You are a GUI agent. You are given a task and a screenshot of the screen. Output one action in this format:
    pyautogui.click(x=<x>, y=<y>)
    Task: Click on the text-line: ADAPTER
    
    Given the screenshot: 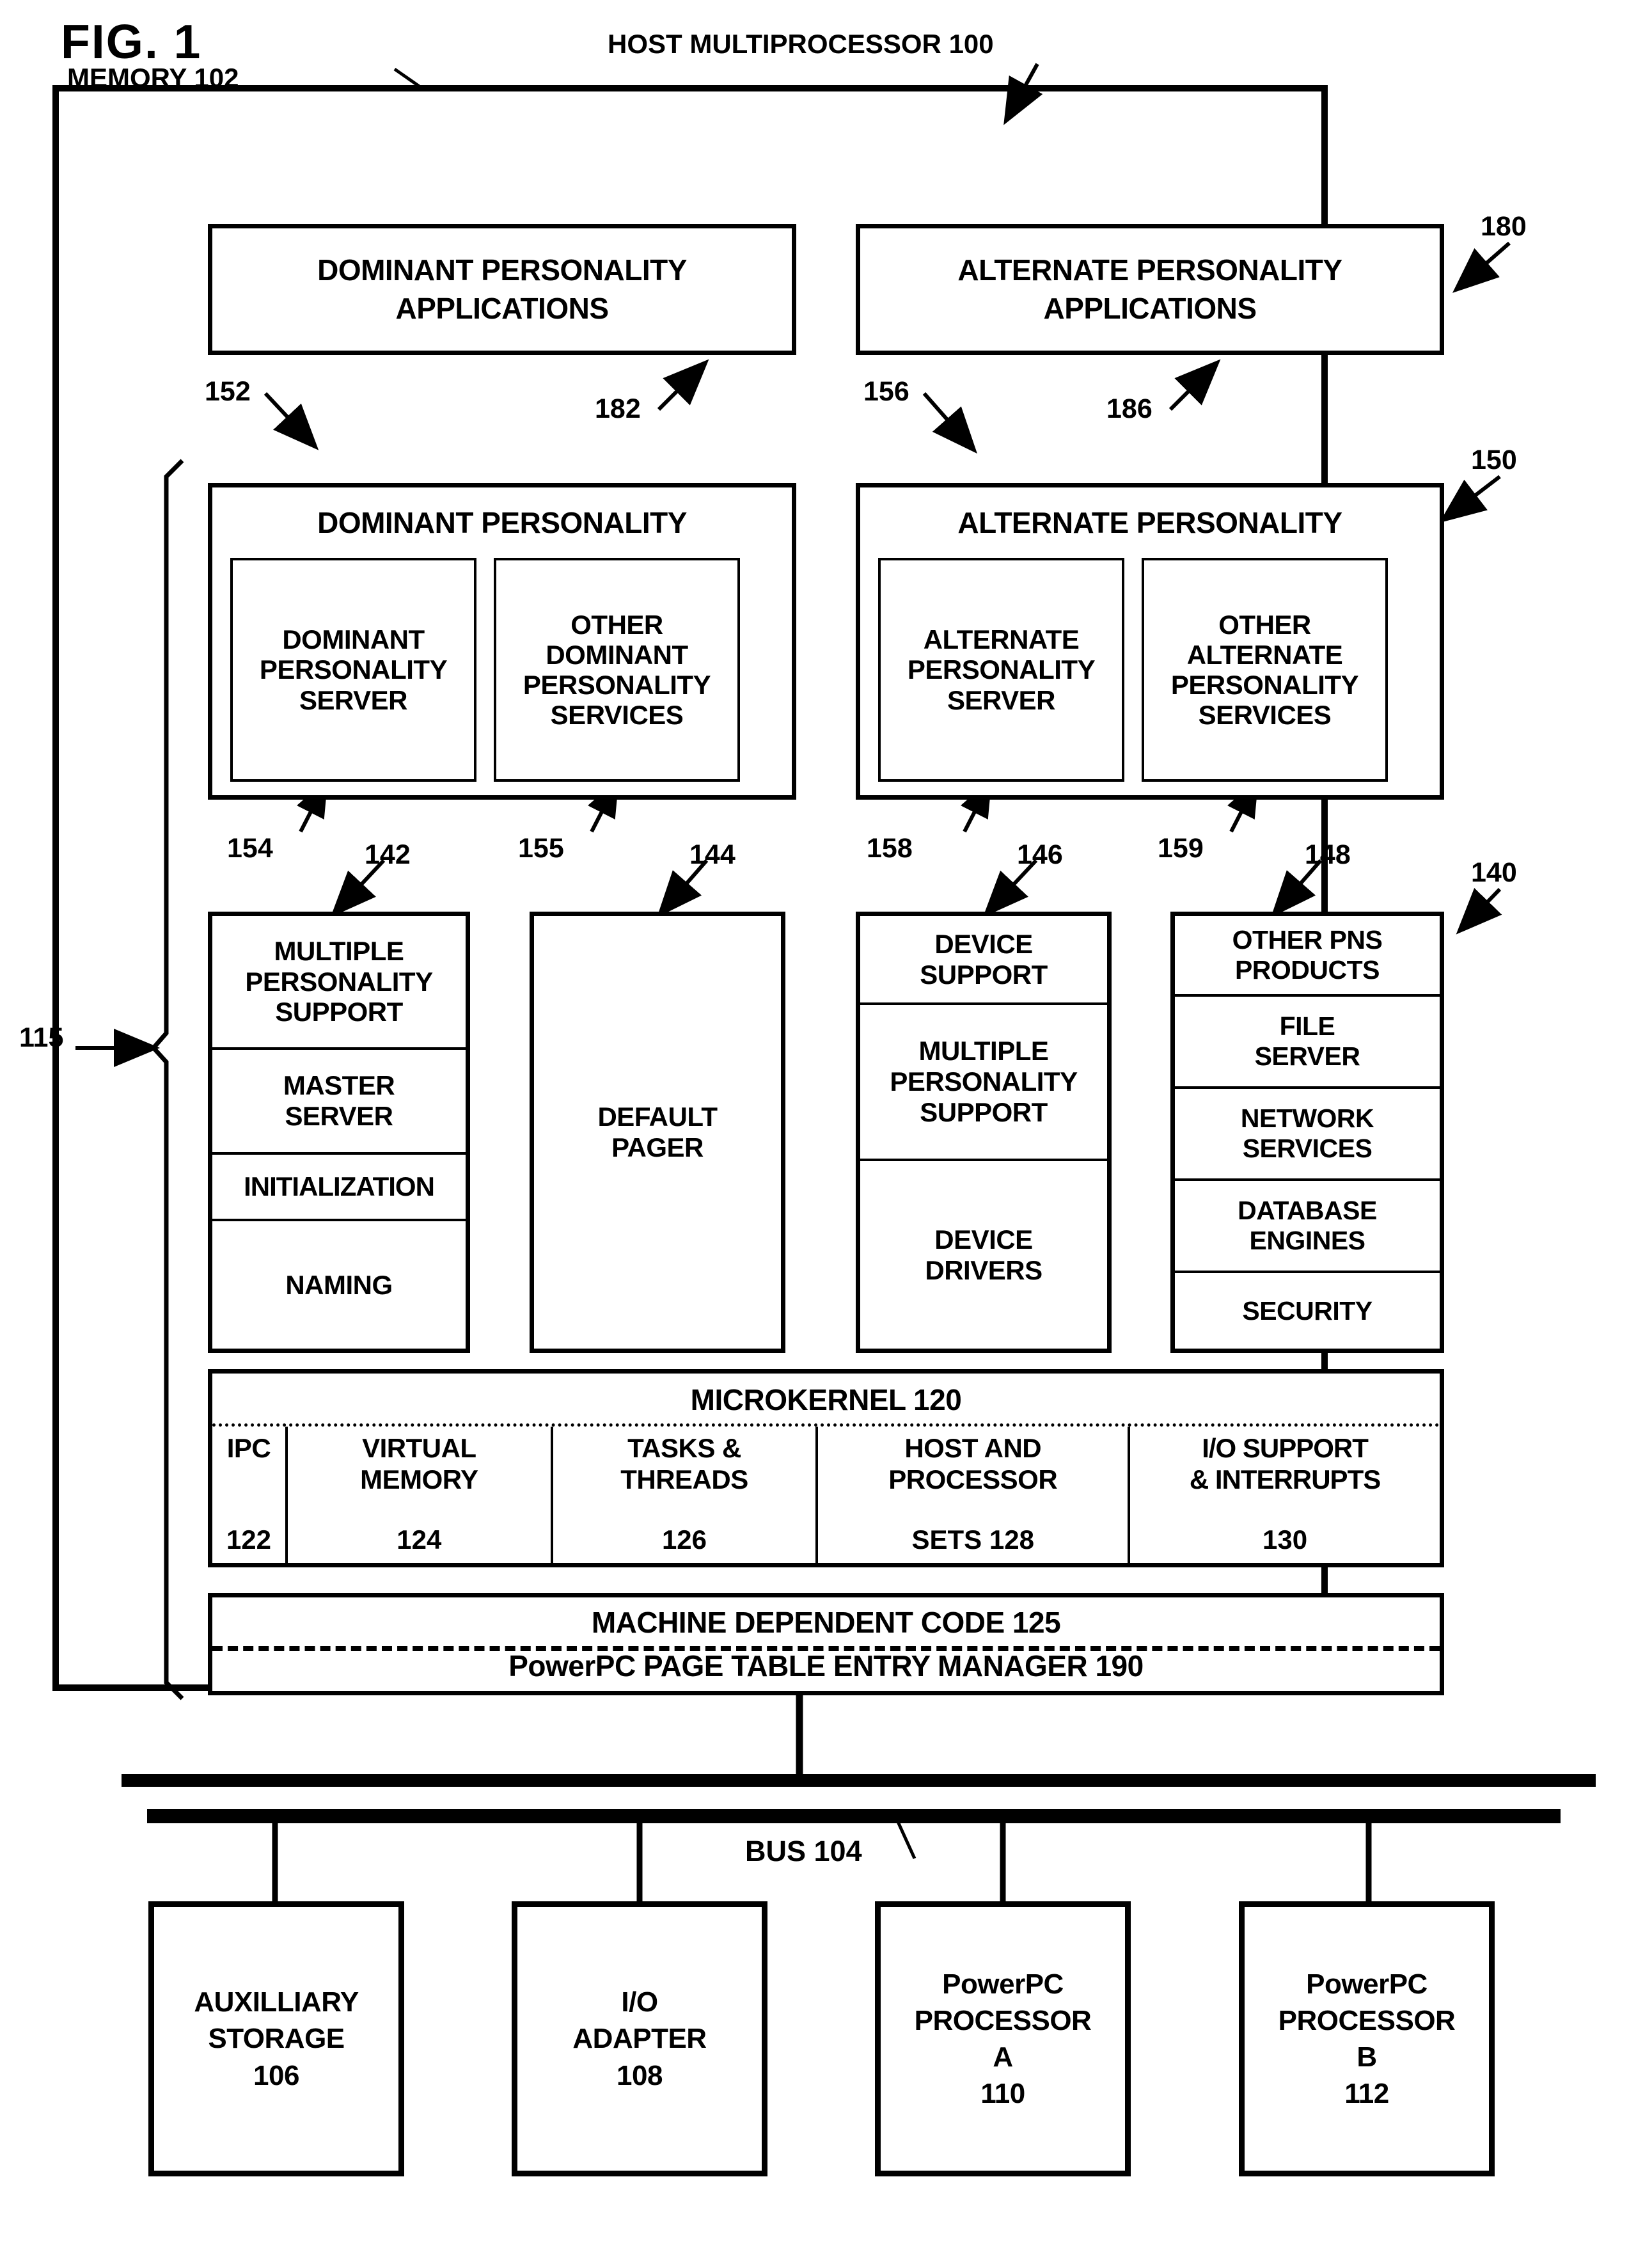 What is the action you would take?
    pyautogui.click(x=639, y=2039)
    